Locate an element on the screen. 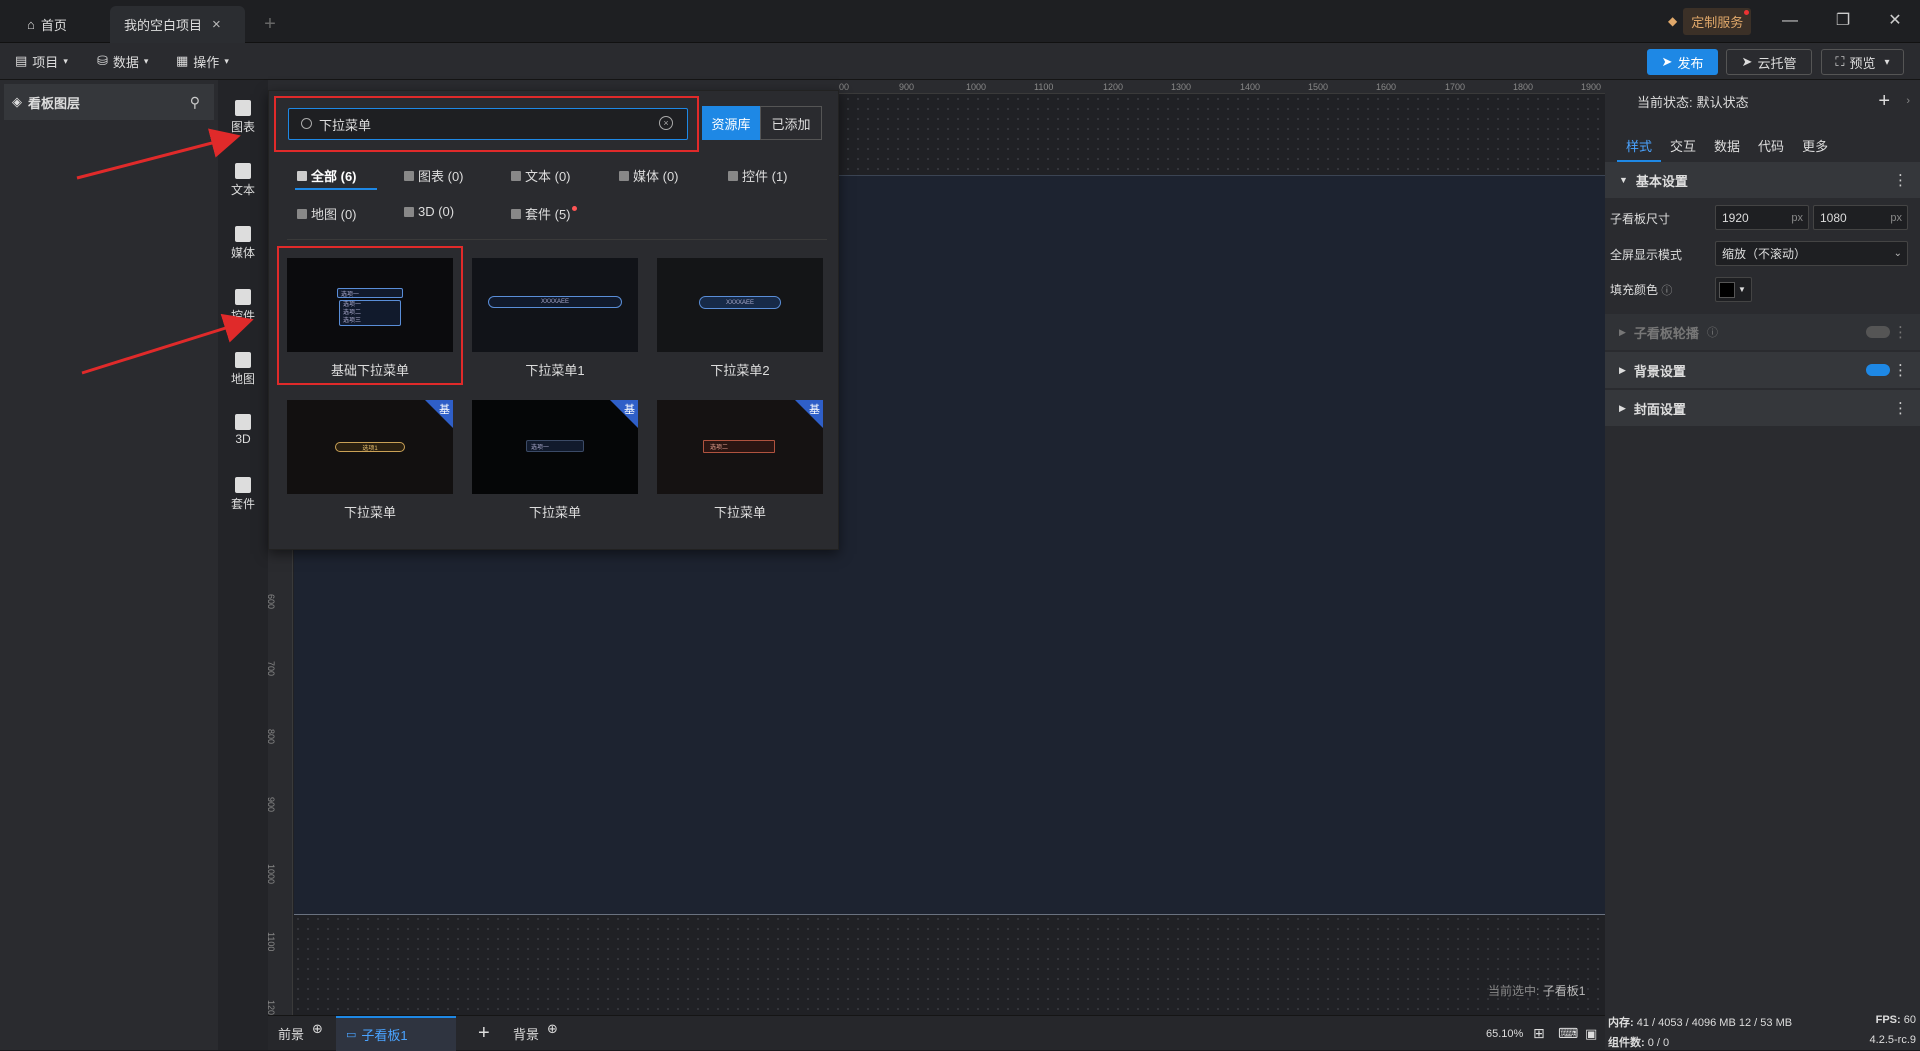 Image resolution: width=1920 pixels, height=1051 pixels. carousel-toggle is located at coordinates (1878, 332).